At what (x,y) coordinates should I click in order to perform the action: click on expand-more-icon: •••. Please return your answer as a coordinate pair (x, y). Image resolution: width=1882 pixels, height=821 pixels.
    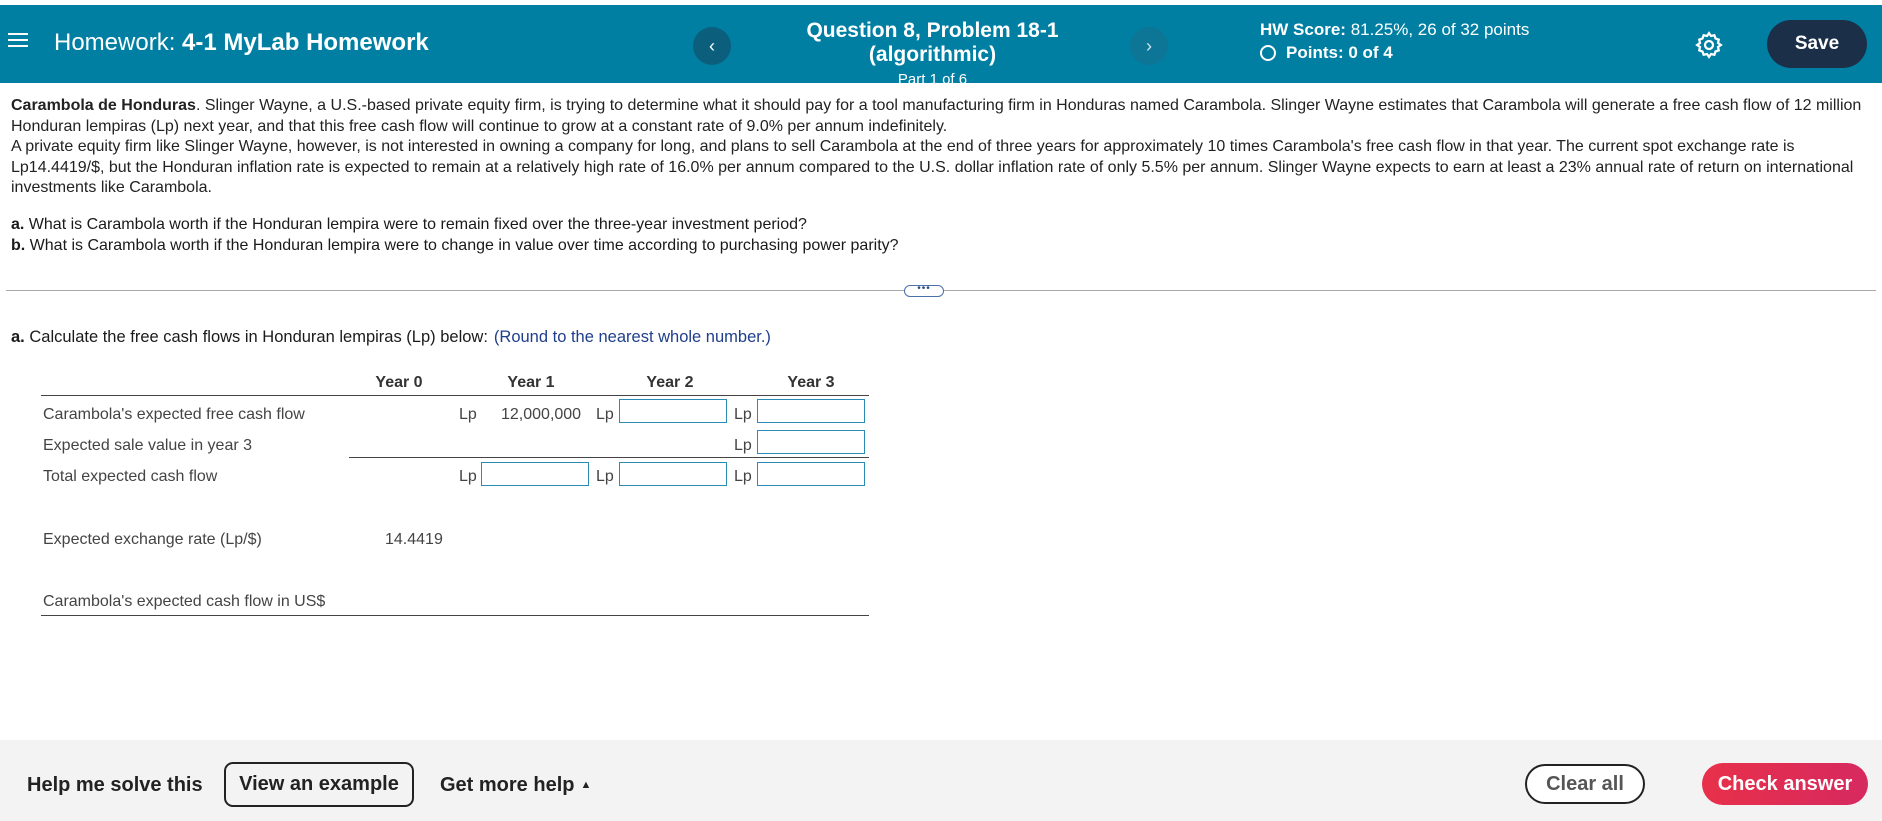
    Looking at the image, I should click on (924, 290).